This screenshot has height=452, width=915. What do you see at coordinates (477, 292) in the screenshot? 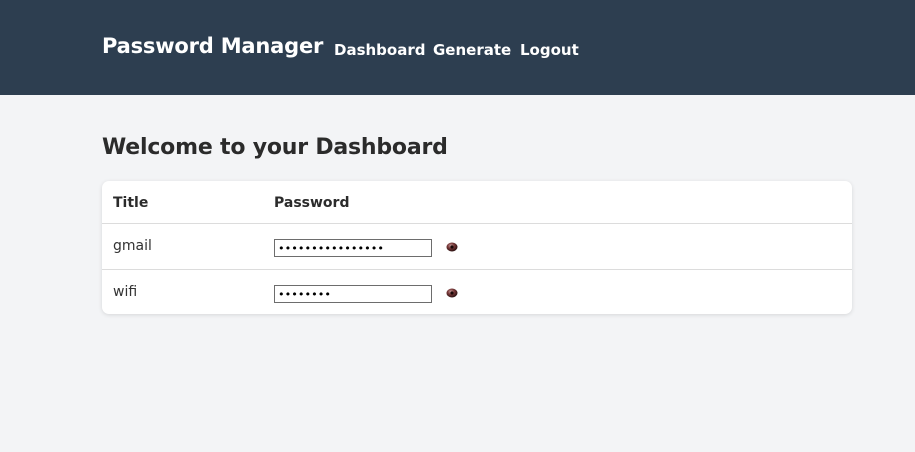
I see `table-row: wifi` at bounding box center [477, 292].